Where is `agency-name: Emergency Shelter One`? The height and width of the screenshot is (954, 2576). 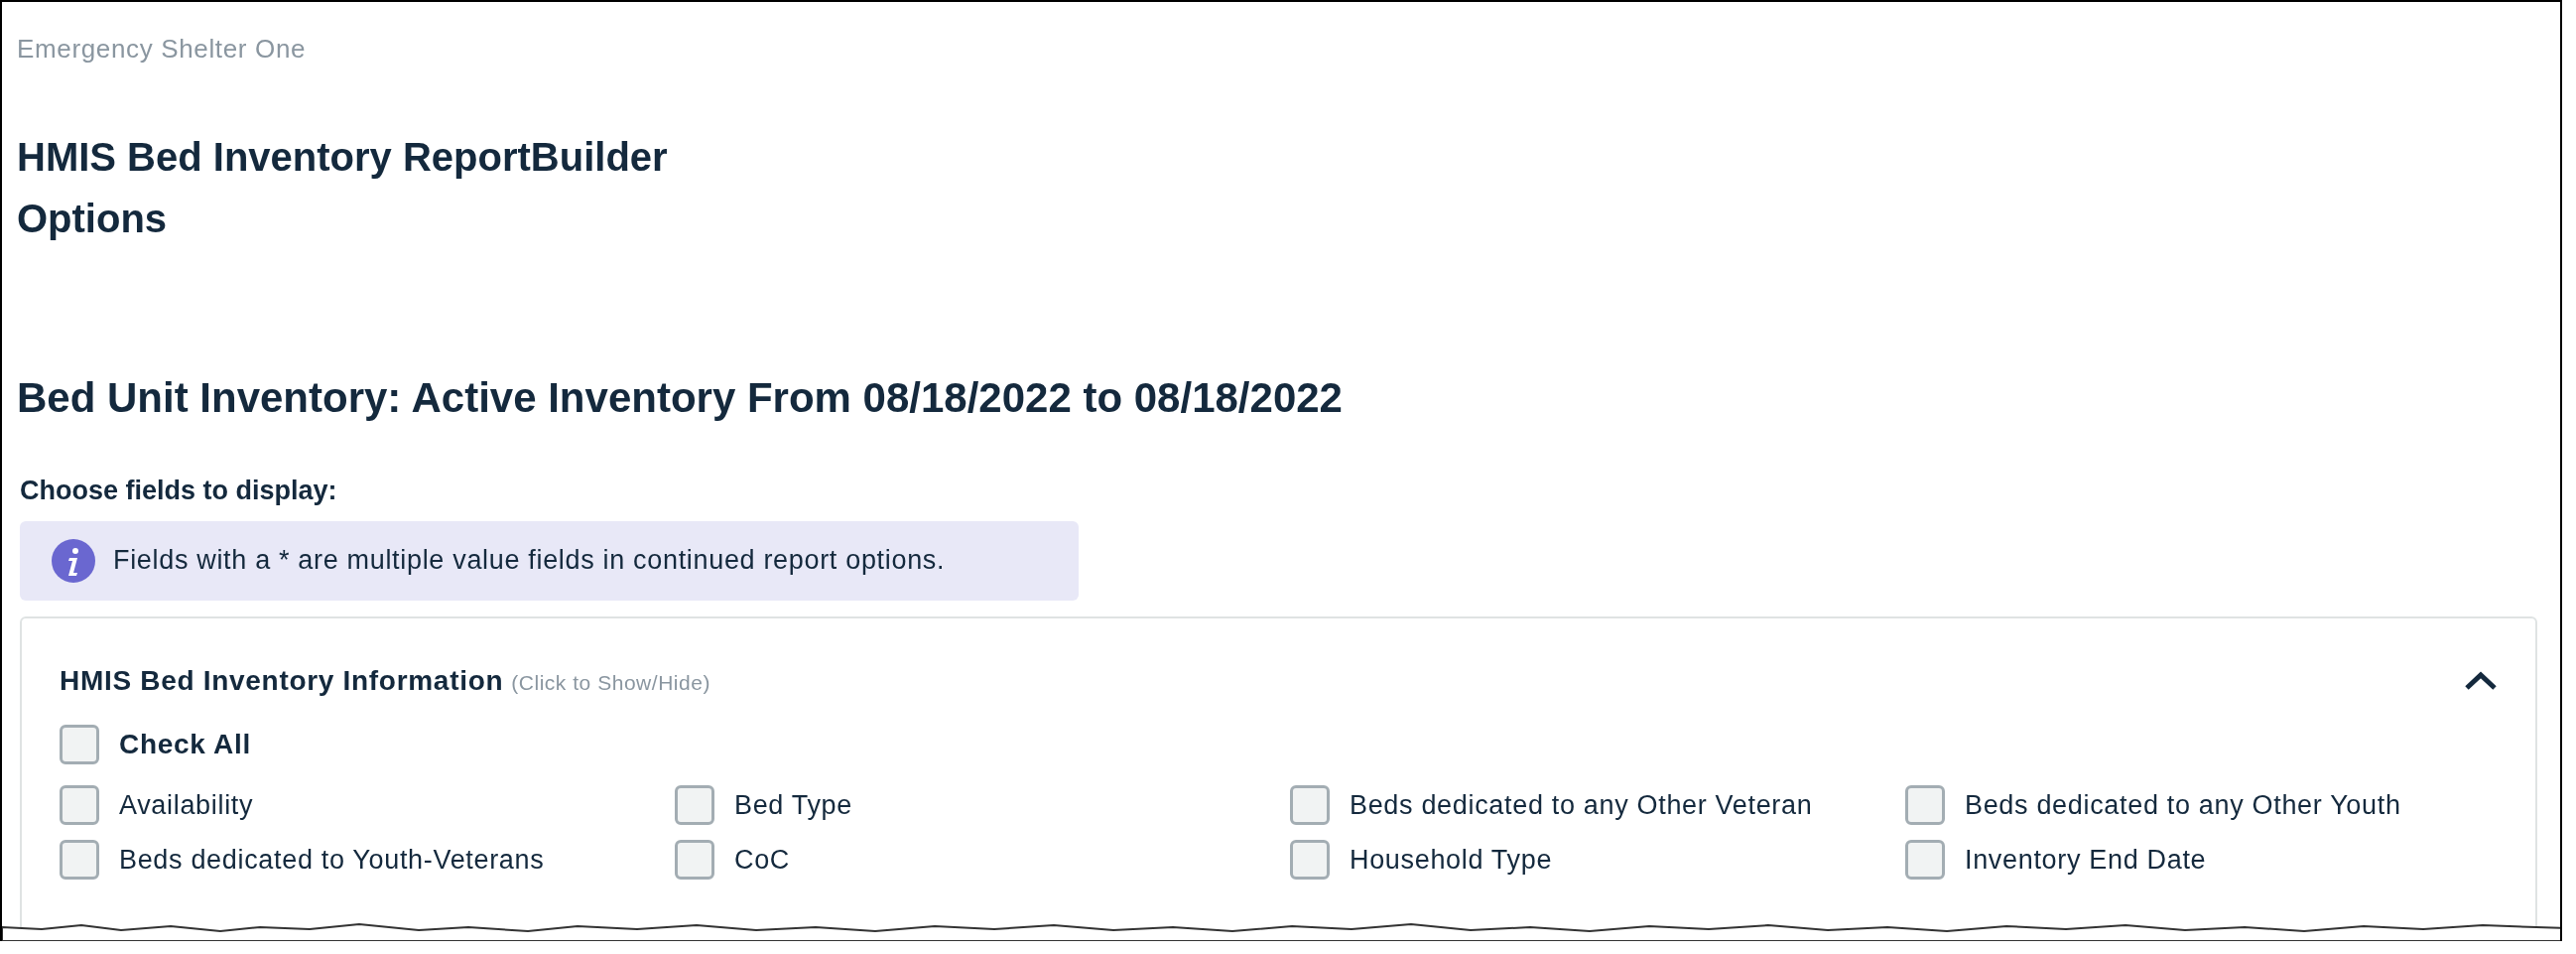 agency-name: Emergency Shelter One is located at coordinates (162, 49).